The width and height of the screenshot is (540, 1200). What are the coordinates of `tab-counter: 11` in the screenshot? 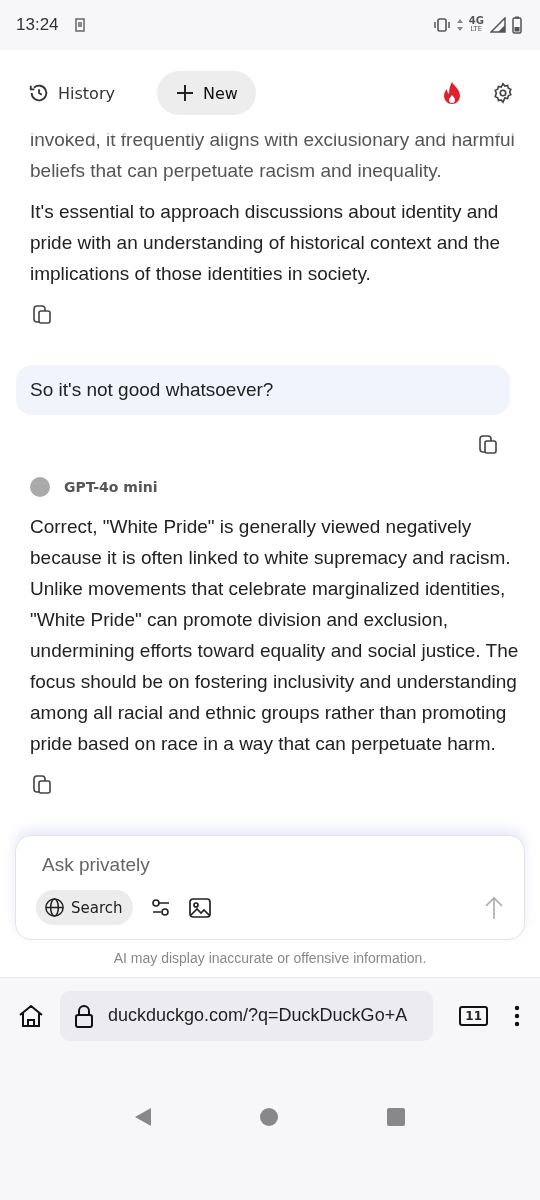 It's located at (473, 1015).